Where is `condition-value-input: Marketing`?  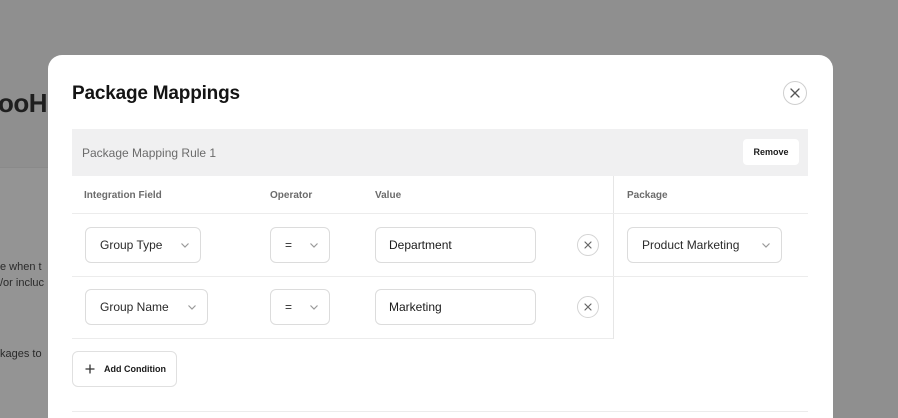
condition-value-input: Marketing is located at coordinates (455, 307).